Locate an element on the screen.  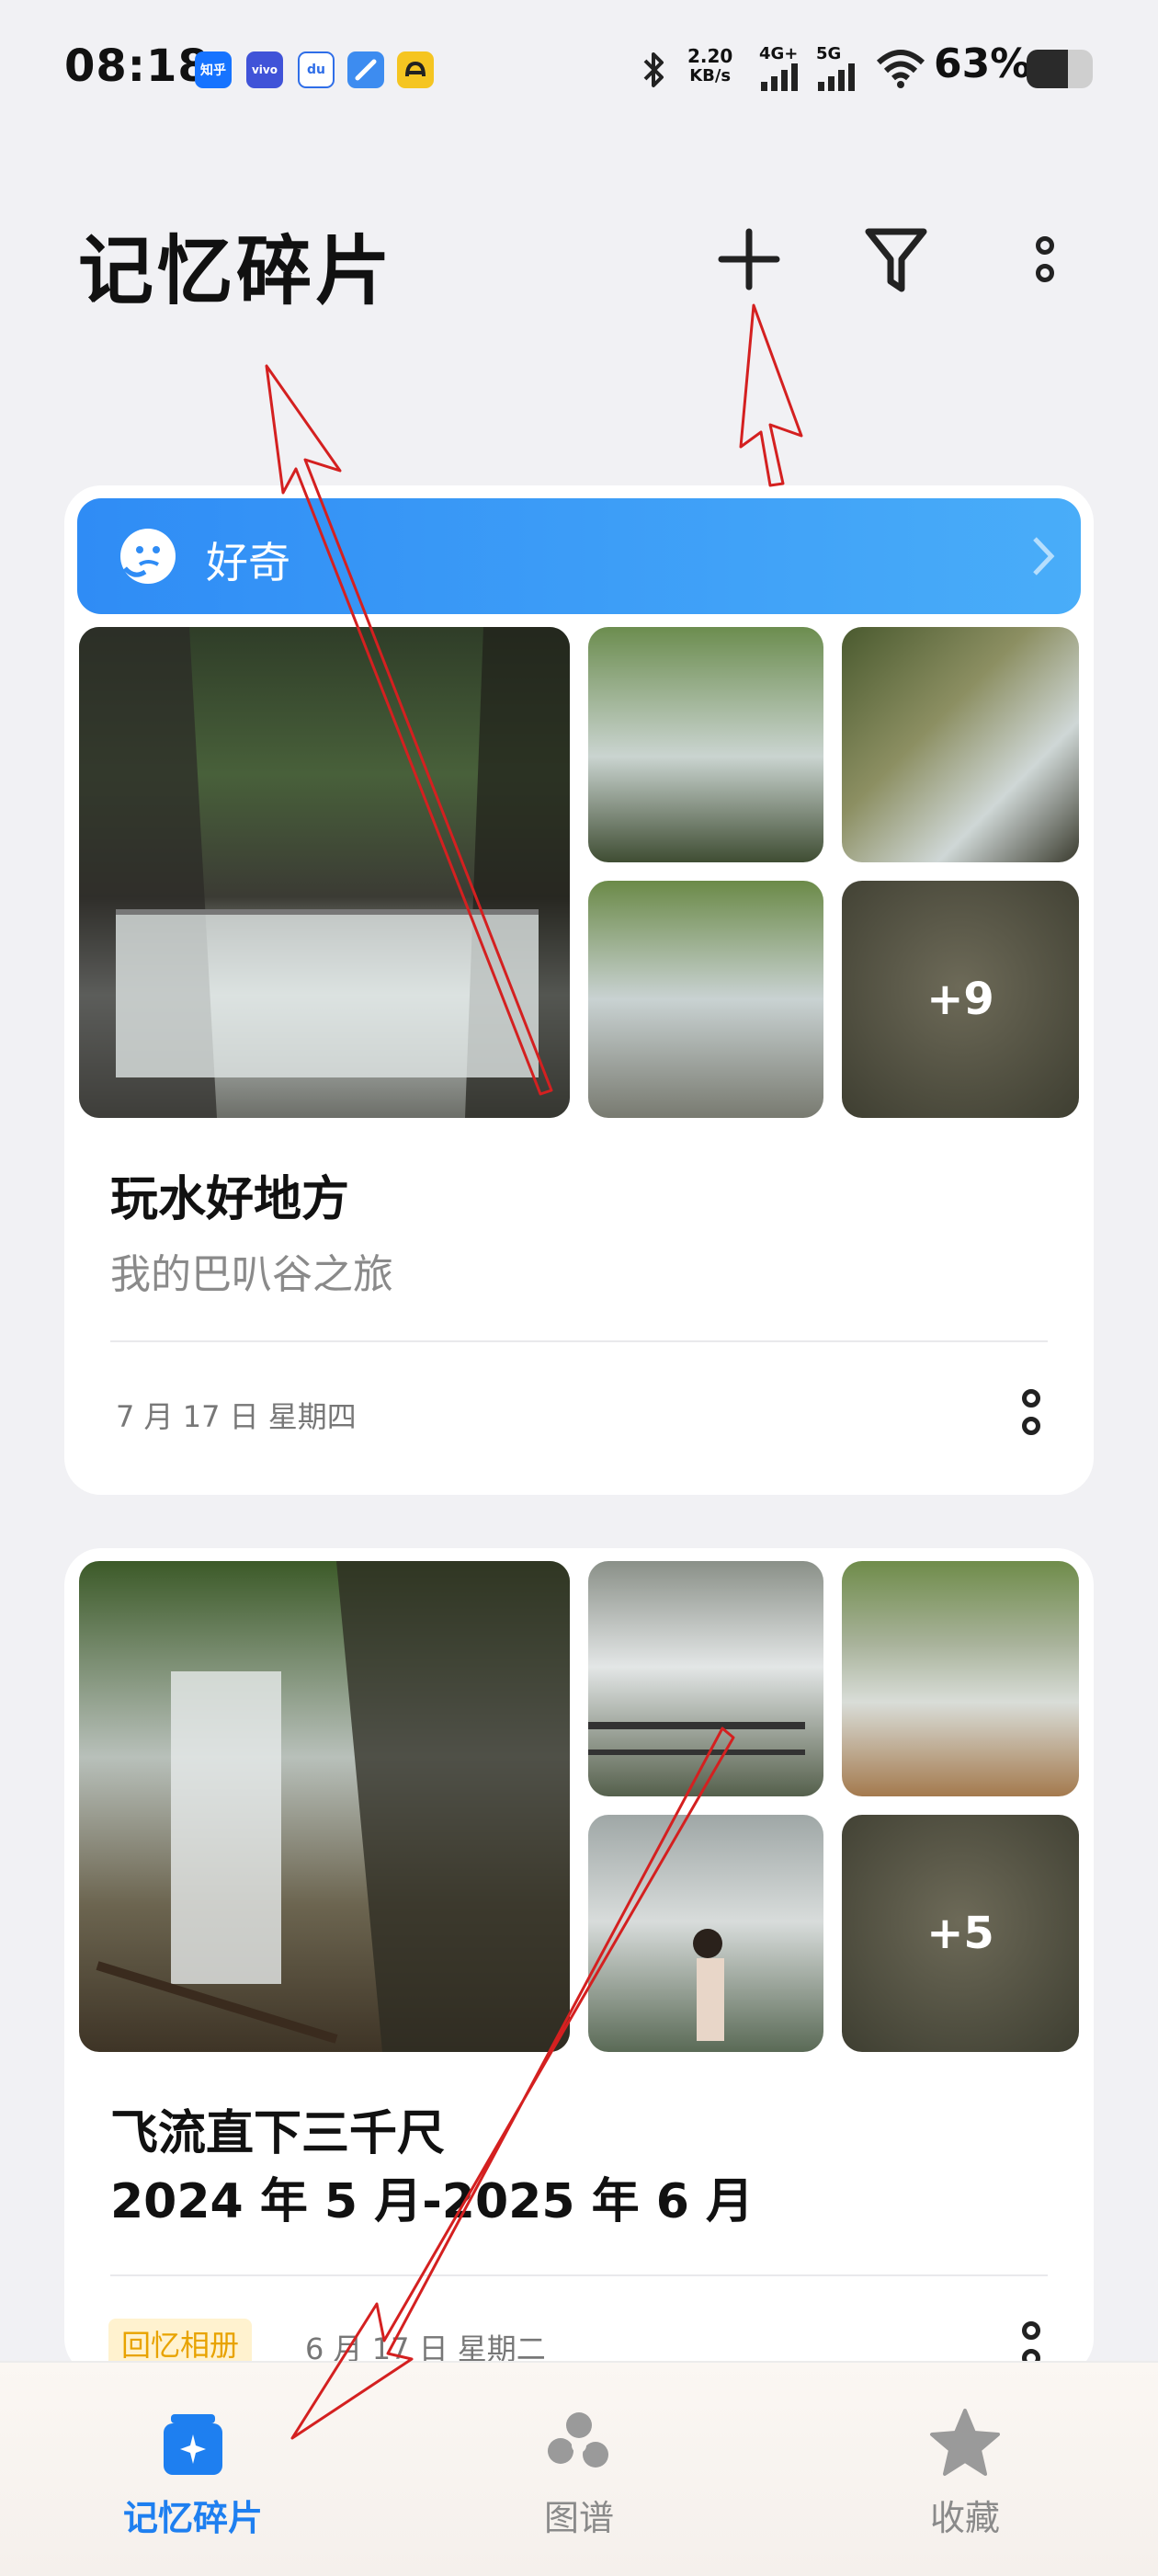
vivo-icon: vivo is located at coordinates (264, 69).